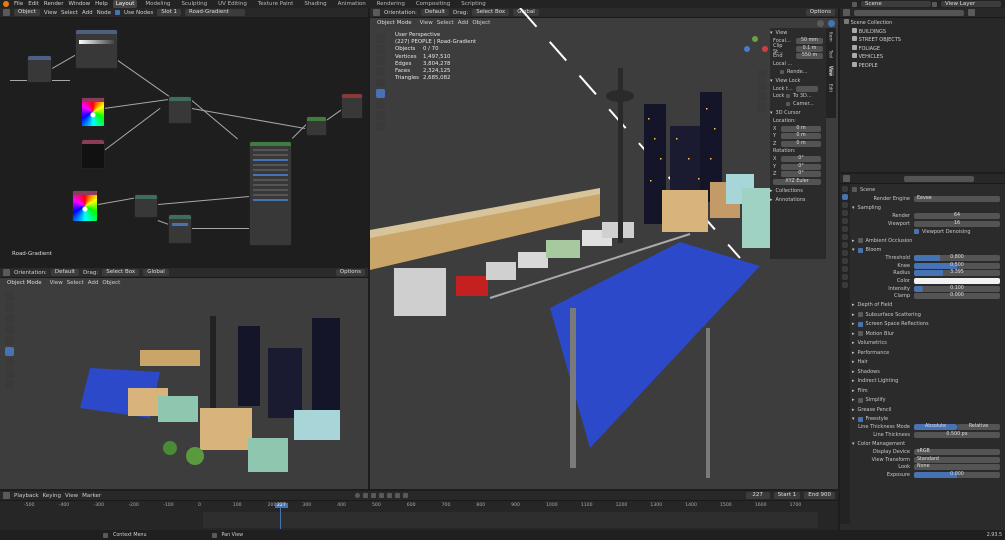  I want to click on rotation-x-field: 0°, so click(801, 159).